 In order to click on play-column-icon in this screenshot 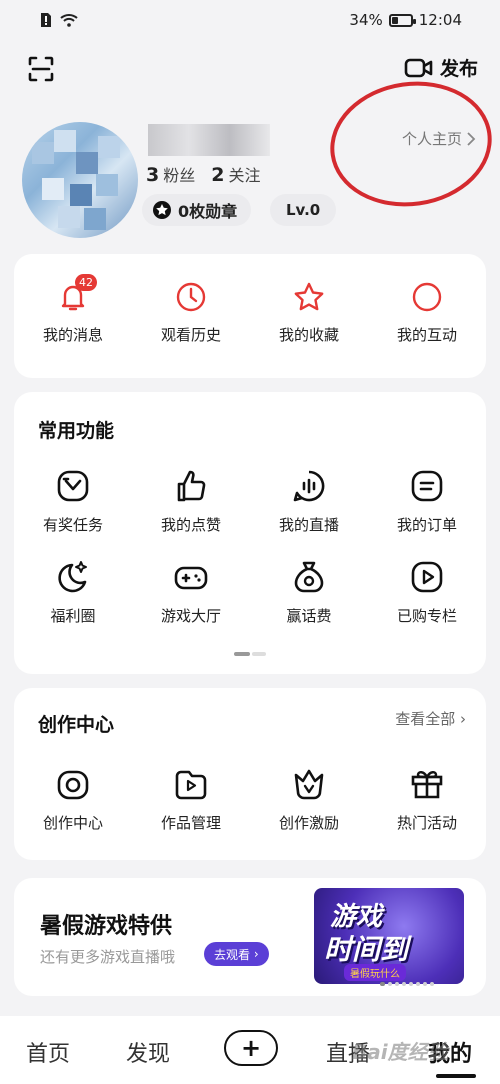, I will do `click(427, 577)`.